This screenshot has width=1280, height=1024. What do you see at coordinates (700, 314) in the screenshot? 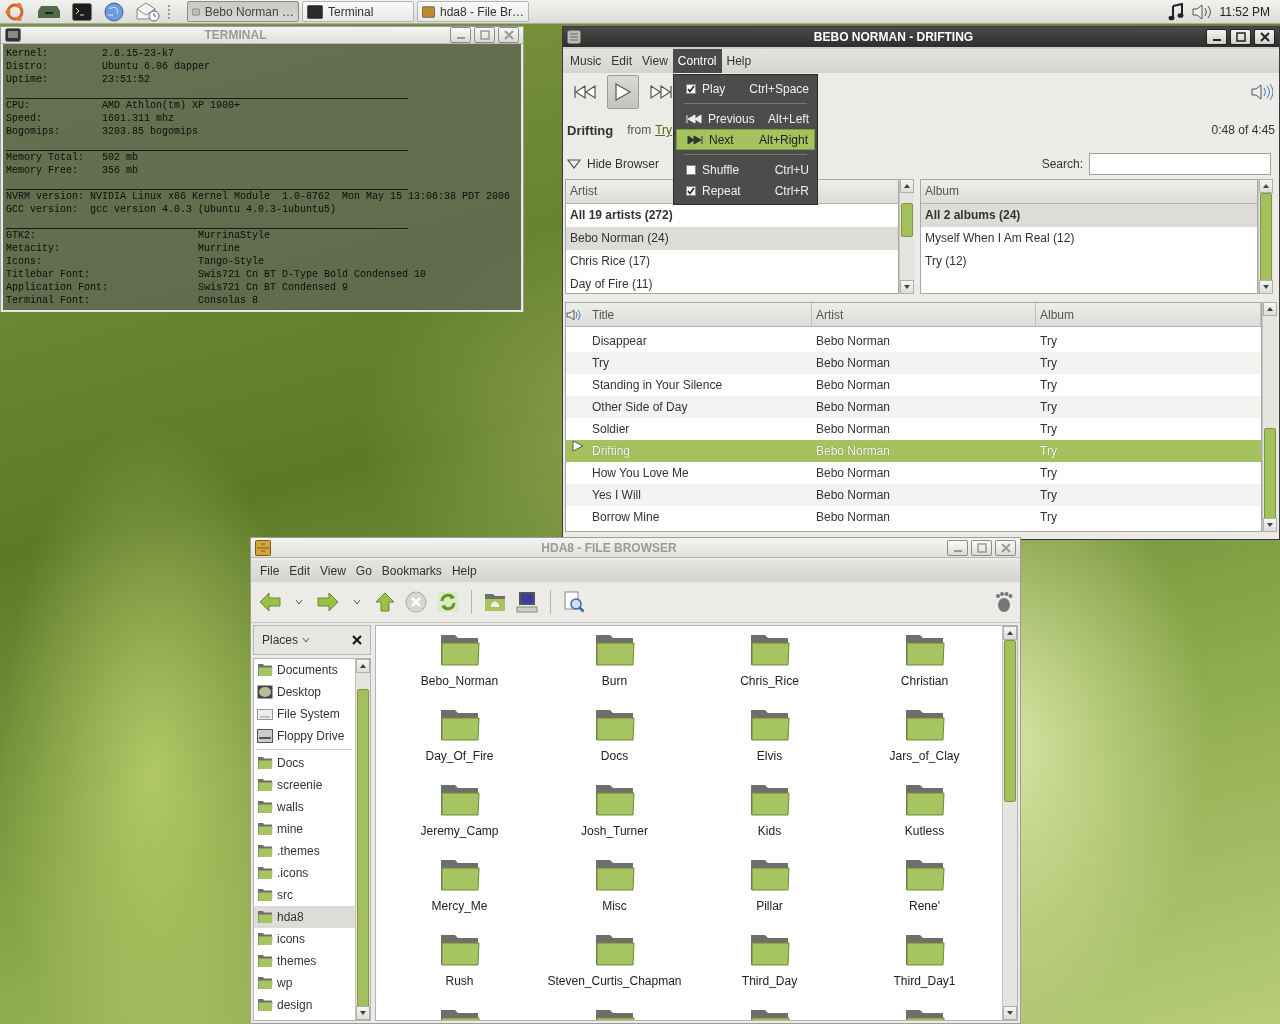
I see `column-header: Title` at bounding box center [700, 314].